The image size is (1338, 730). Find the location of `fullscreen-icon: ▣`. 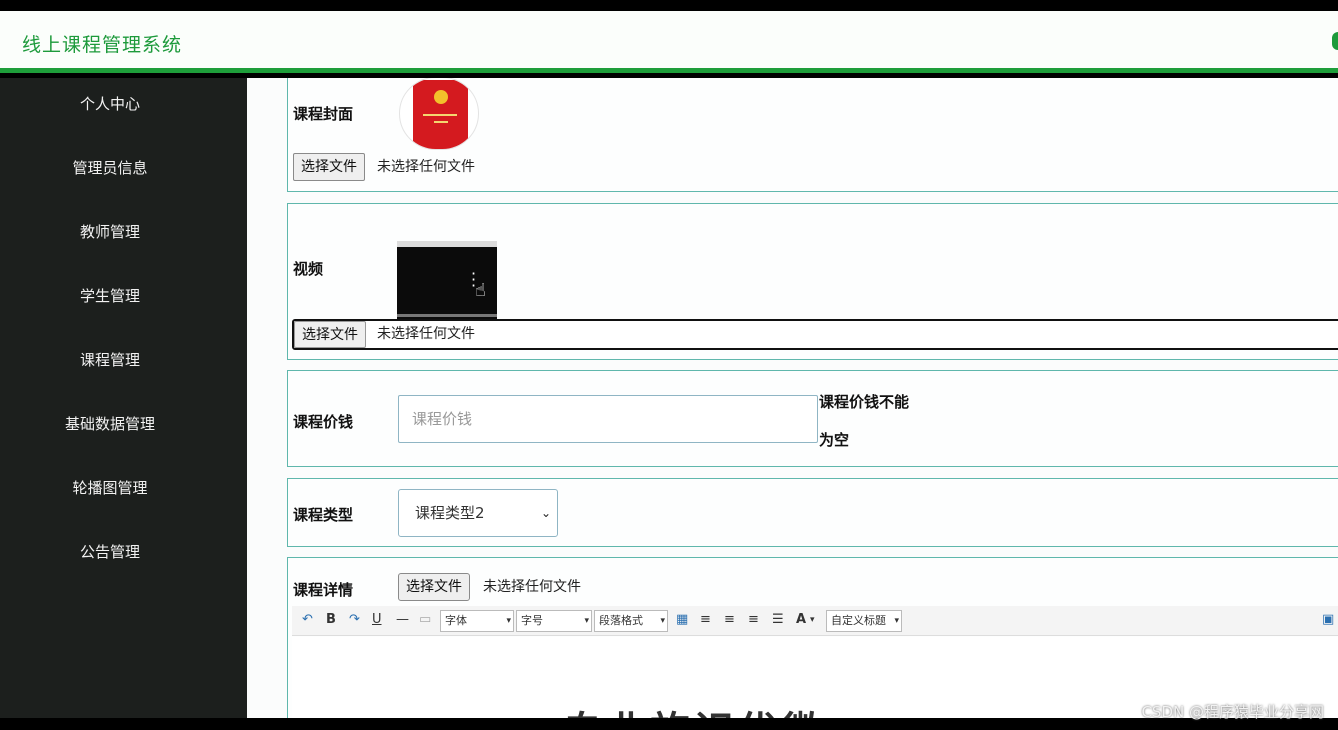

fullscreen-icon: ▣ is located at coordinates (1328, 620).